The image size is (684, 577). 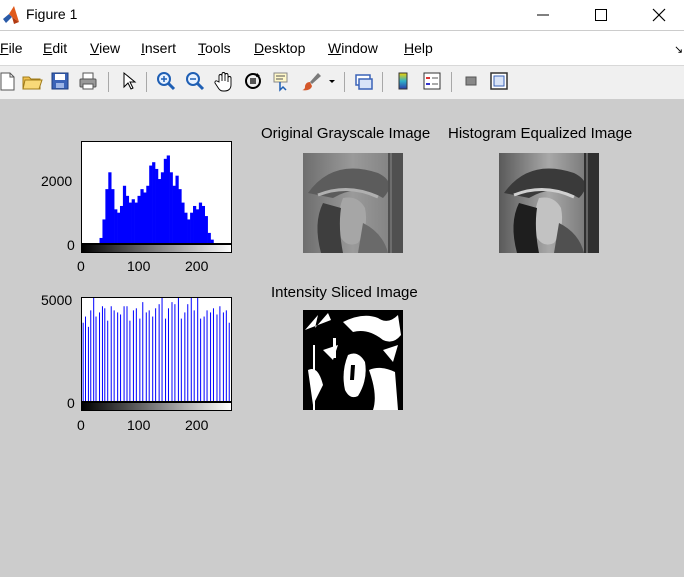 I want to click on insert-legend-icon, so click(x=432, y=81).